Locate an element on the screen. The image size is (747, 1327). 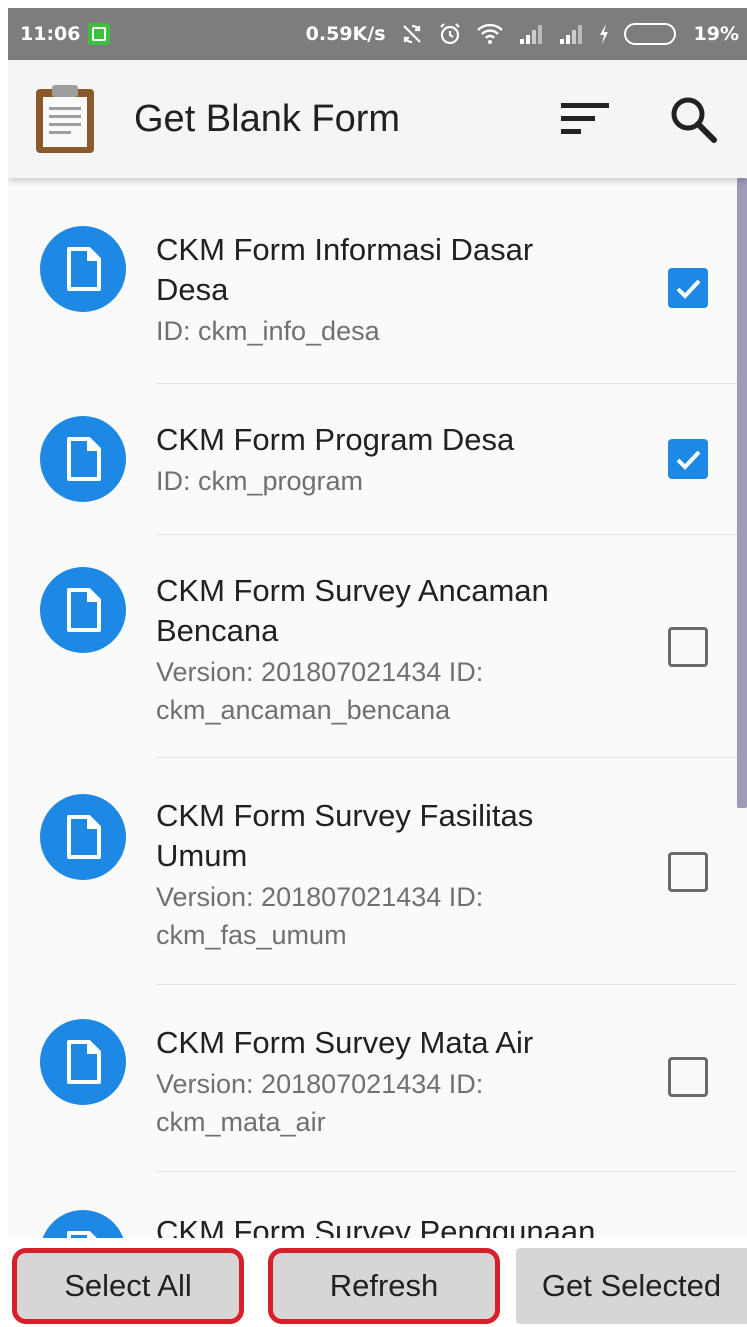
page-title: Get Blank Form is located at coordinates (267, 118).